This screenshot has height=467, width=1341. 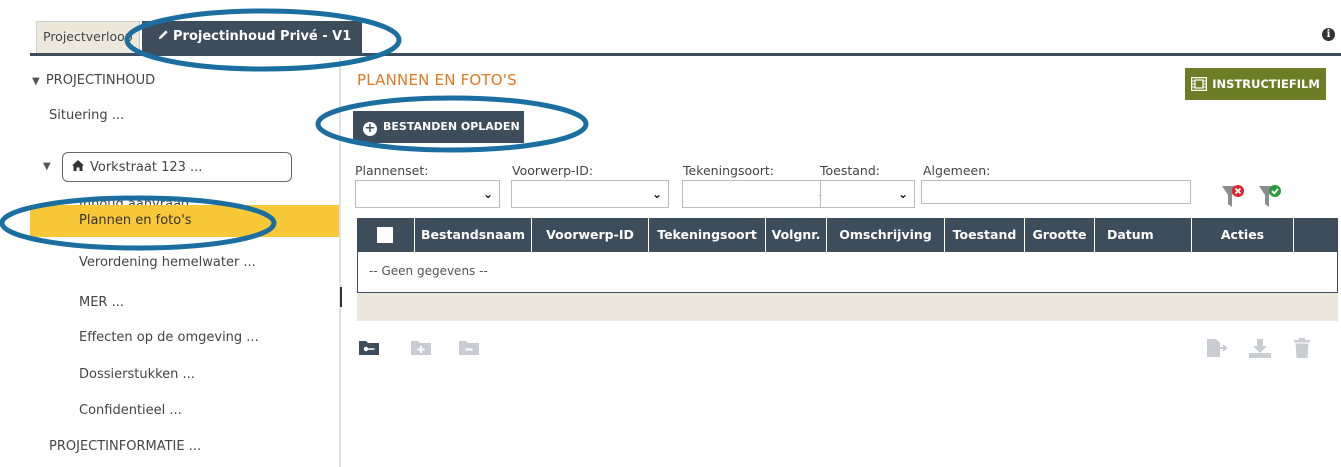 I want to click on export-file-icon, so click(x=1217, y=347).